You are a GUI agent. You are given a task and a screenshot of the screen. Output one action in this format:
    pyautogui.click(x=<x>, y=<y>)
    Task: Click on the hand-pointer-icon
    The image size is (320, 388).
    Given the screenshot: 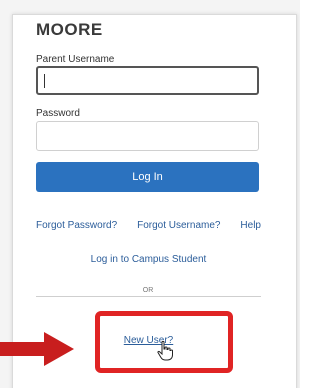 What is the action you would take?
    pyautogui.click(x=165, y=351)
    